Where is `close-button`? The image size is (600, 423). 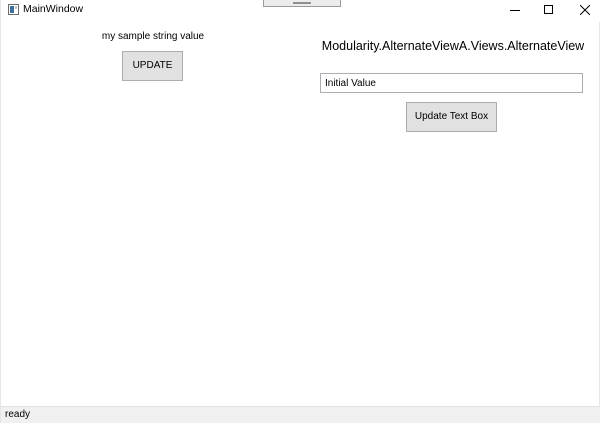 close-button is located at coordinates (583, 10).